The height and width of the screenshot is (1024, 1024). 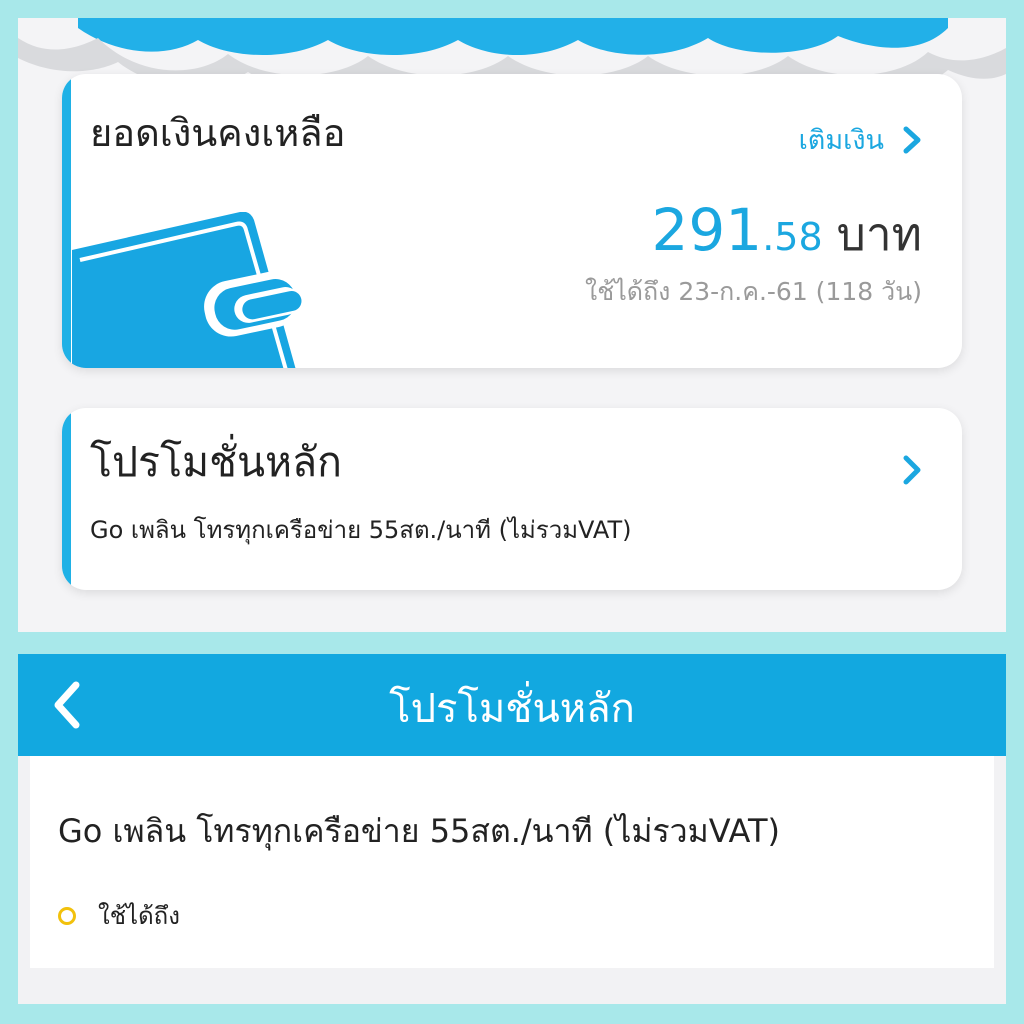 I want to click on circle-bullet-icon, so click(x=67, y=915).